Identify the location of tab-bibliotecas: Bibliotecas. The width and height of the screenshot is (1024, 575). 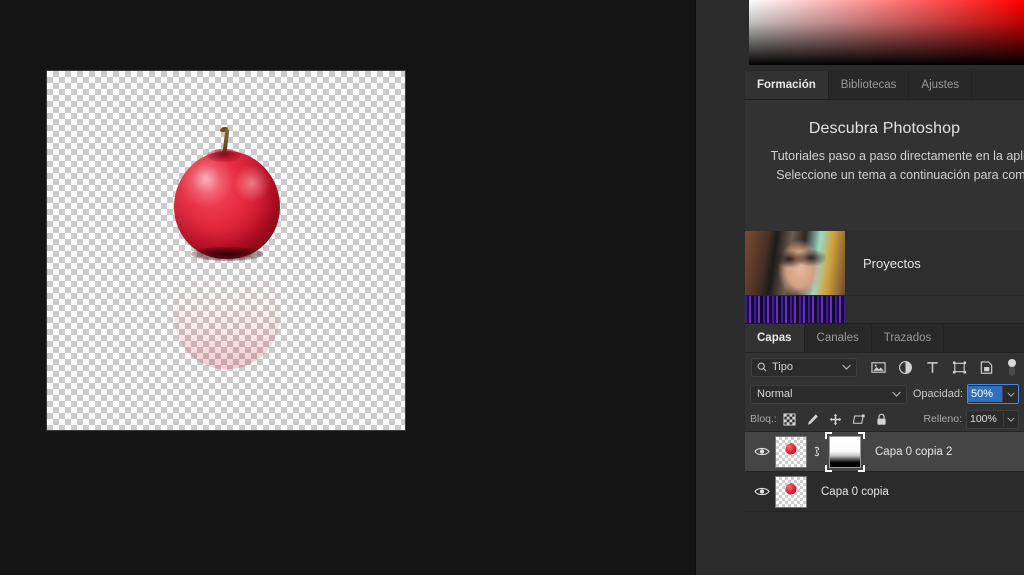
(869, 85).